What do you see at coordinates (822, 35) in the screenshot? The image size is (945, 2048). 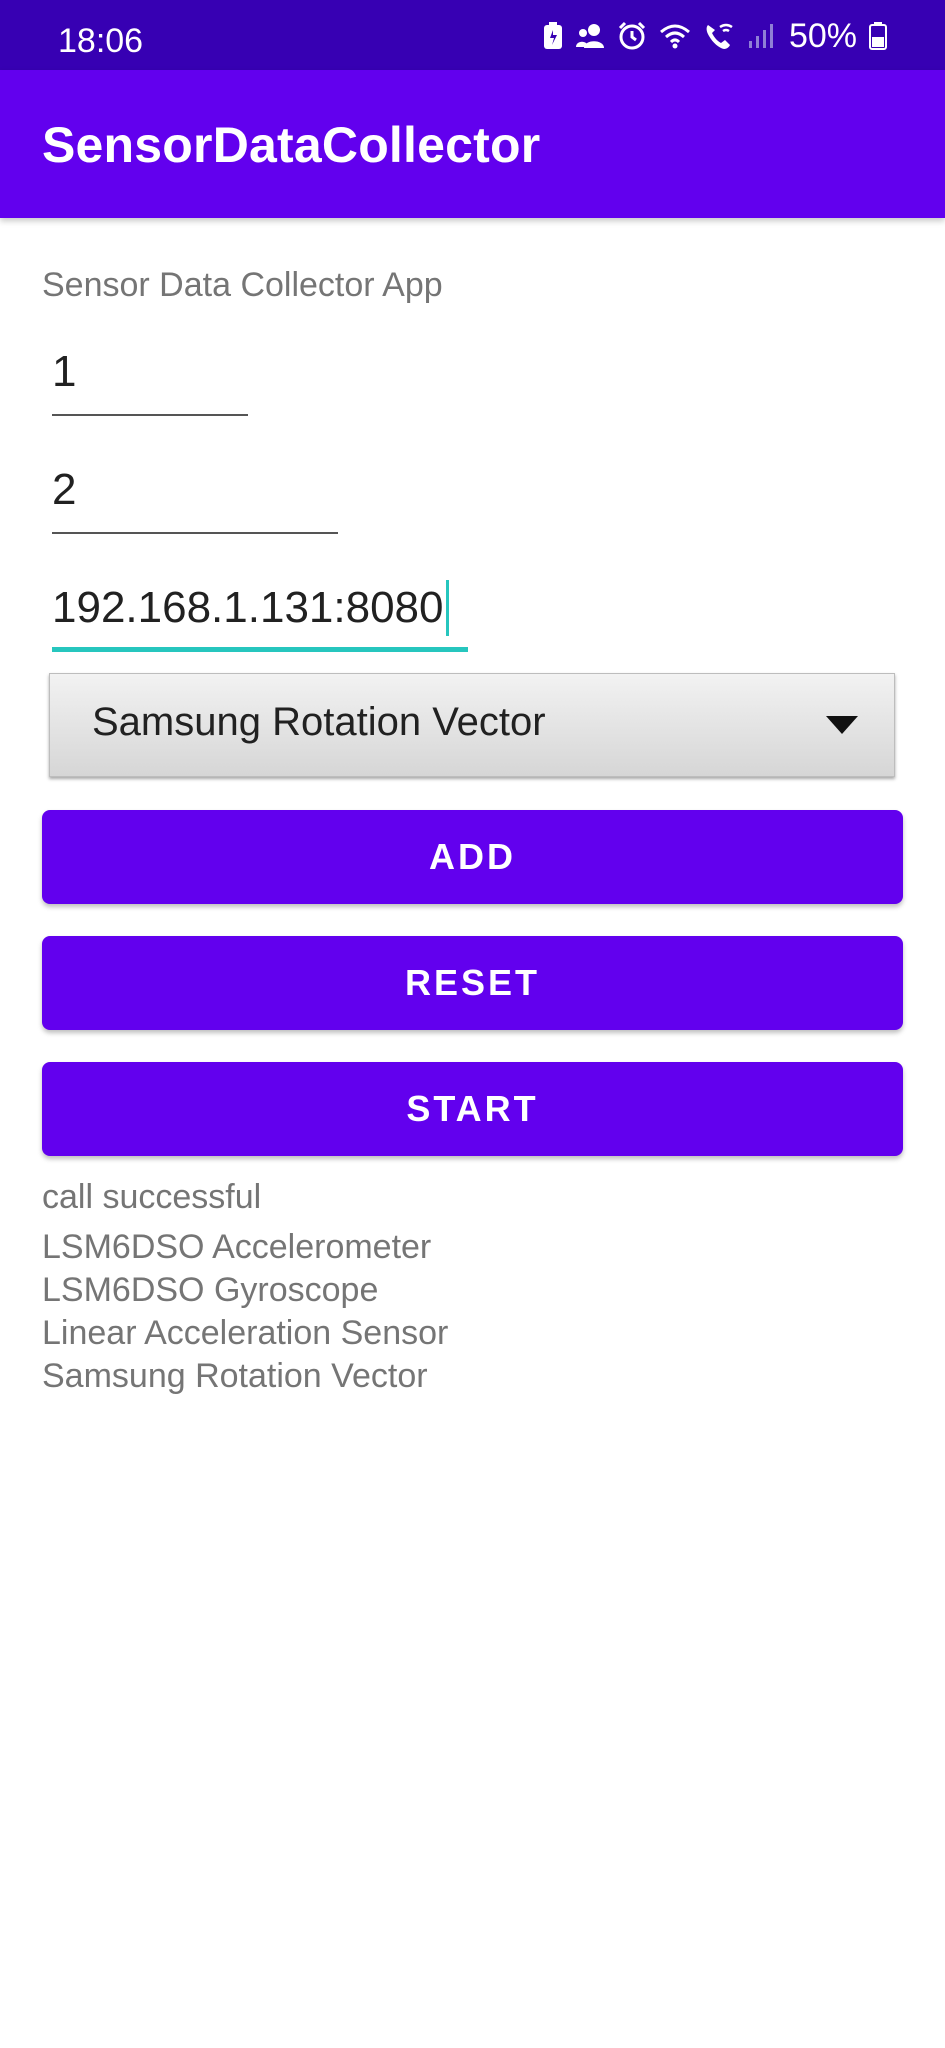 I see `battery-percent: 50%` at bounding box center [822, 35].